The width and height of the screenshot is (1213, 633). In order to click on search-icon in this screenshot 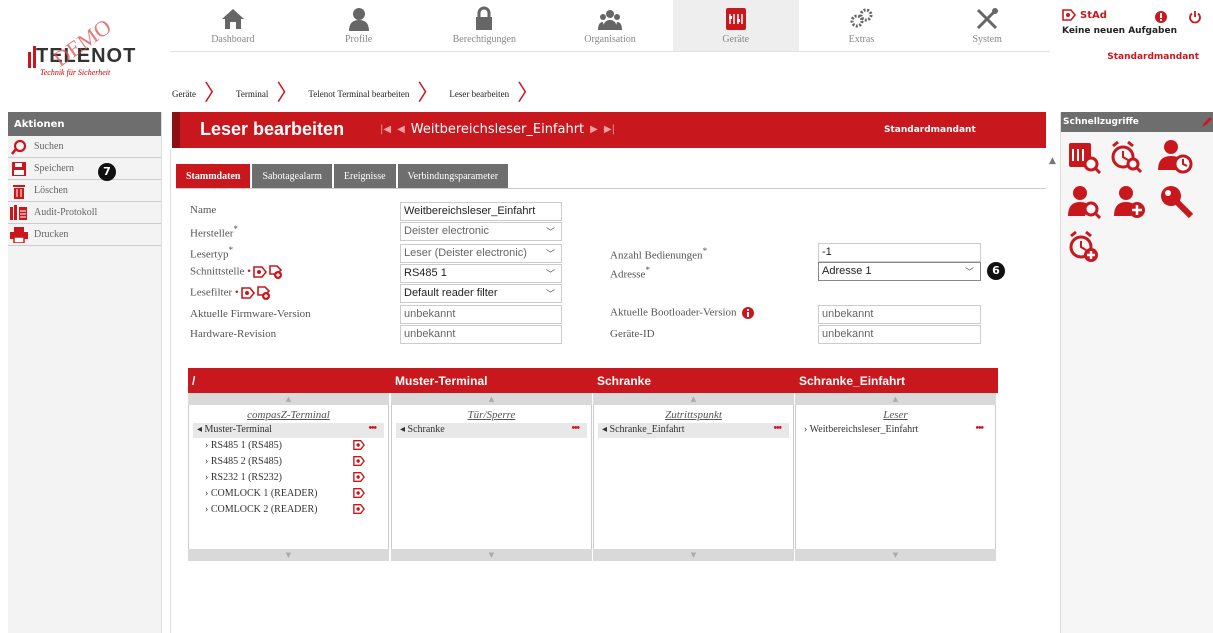, I will do `click(19, 147)`.